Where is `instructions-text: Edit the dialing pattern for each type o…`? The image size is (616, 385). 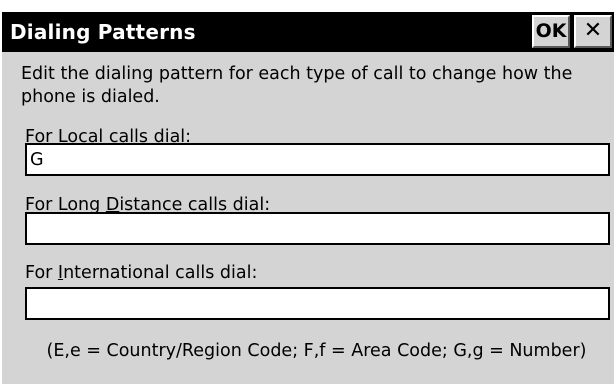 instructions-text: Edit the dialing pattern for each type o… is located at coordinates (297, 85).